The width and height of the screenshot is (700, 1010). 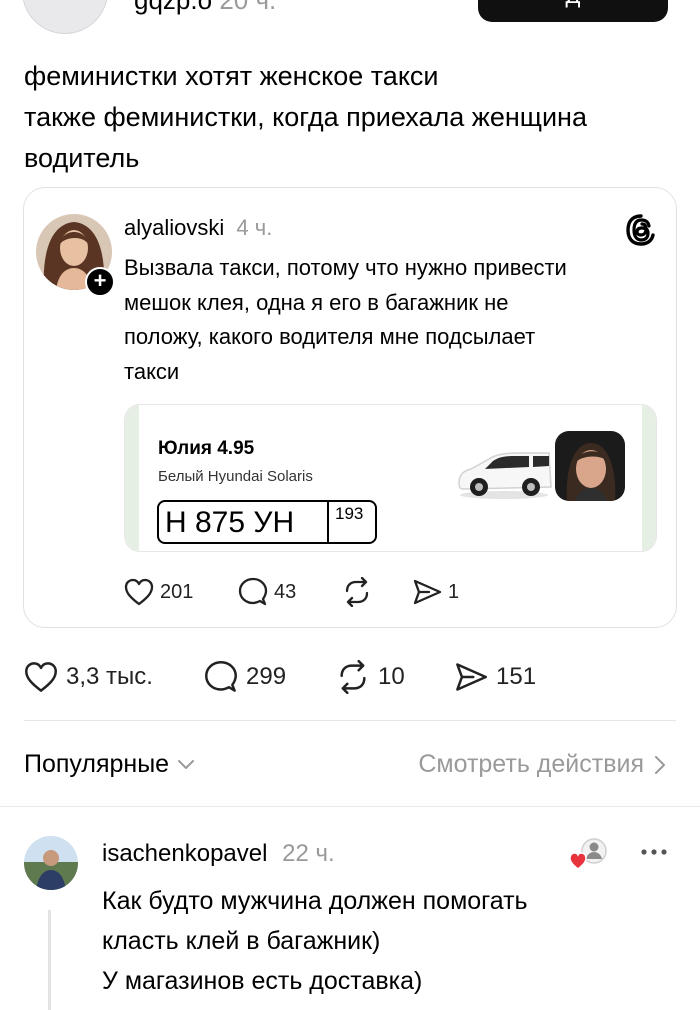 What do you see at coordinates (516, 676) in the screenshot?
I see `share-count: 151` at bounding box center [516, 676].